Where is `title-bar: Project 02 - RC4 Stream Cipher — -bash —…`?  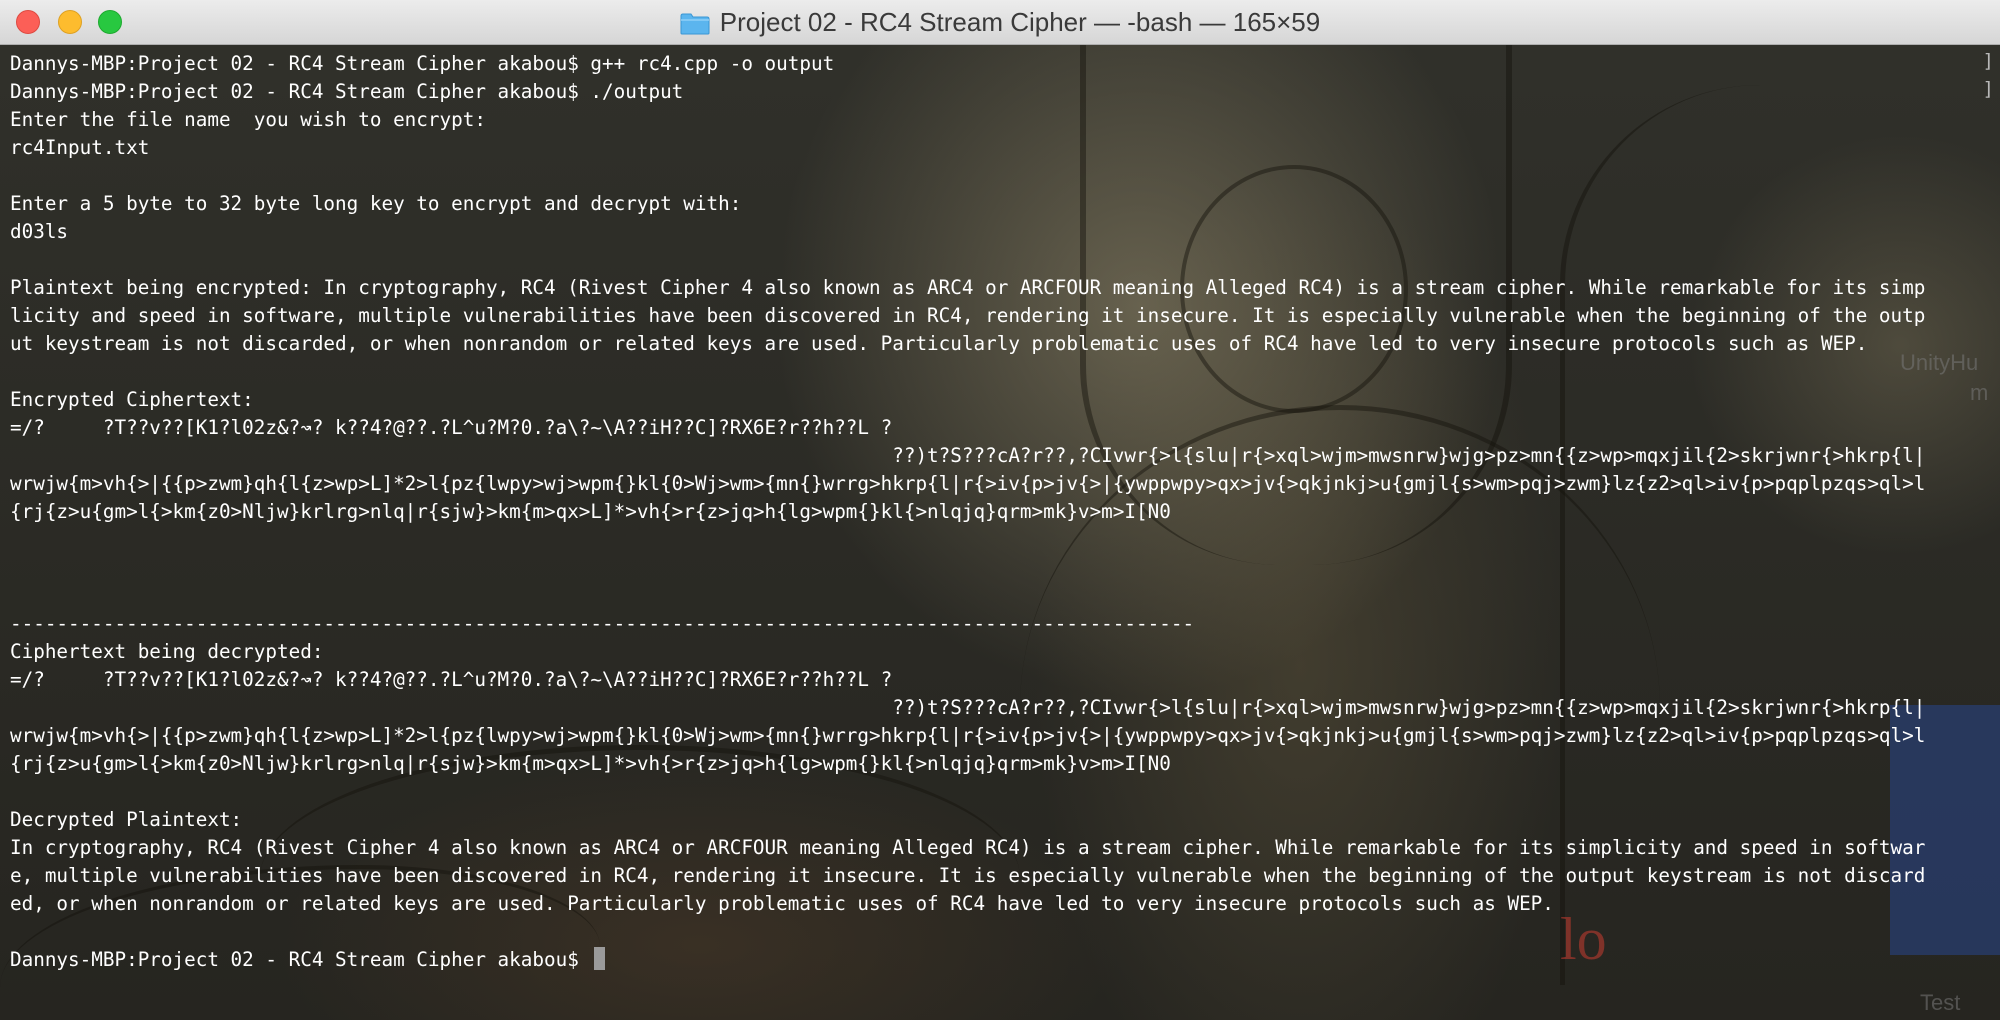 title-bar: Project 02 - RC4 Stream Cipher — -bash —… is located at coordinates (1000, 22).